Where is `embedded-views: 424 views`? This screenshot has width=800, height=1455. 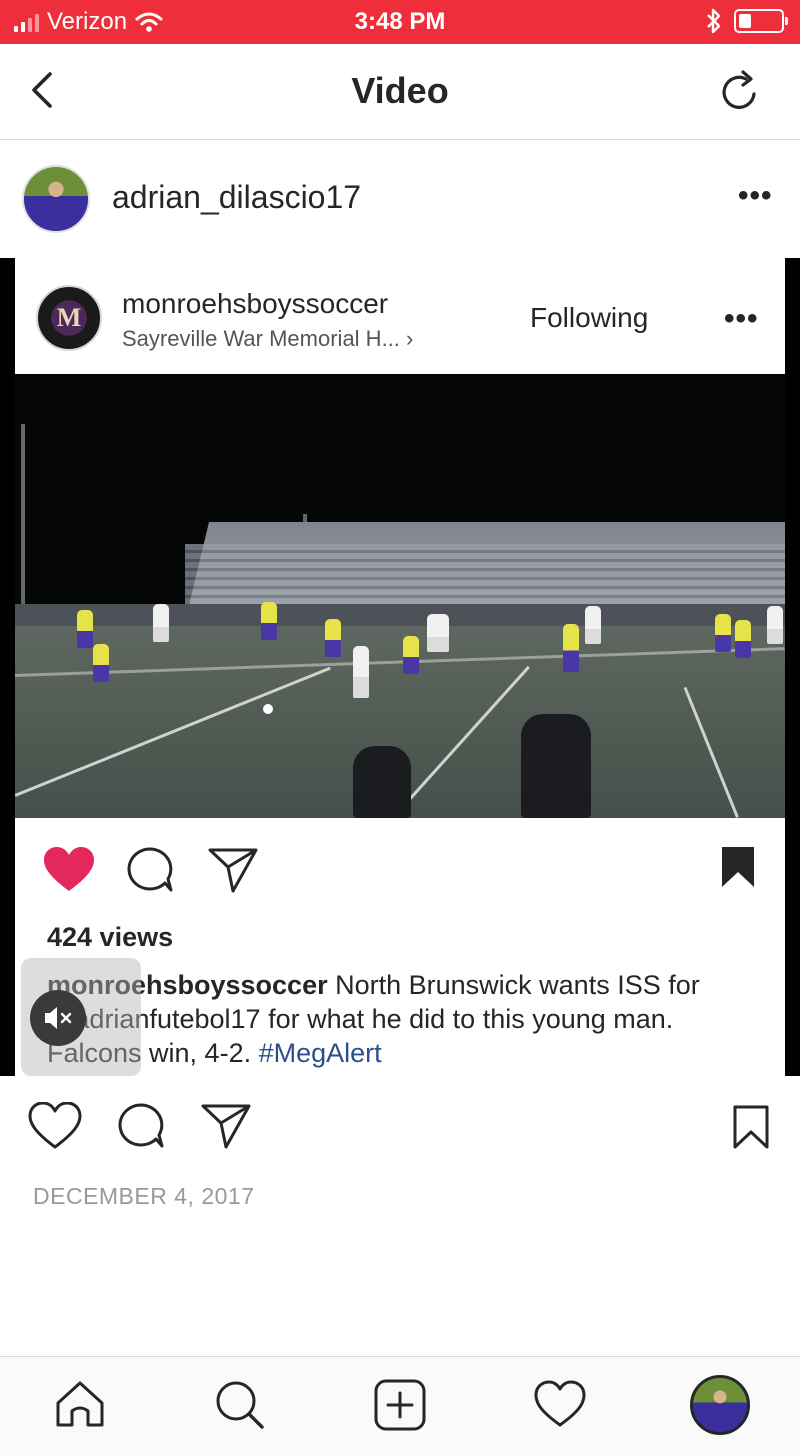
embedded-views: 424 views is located at coordinates (110, 937).